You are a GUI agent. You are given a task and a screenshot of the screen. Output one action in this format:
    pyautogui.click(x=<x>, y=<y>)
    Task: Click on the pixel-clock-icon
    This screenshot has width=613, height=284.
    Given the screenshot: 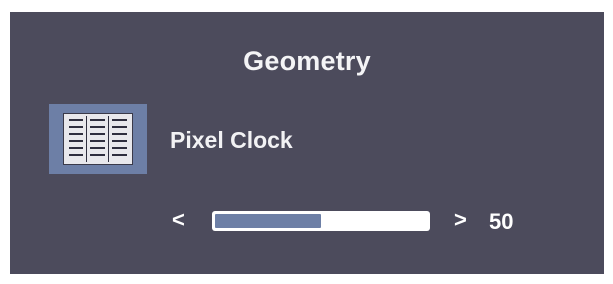 What is the action you would take?
    pyautogui.click(x=98, y=139)
    